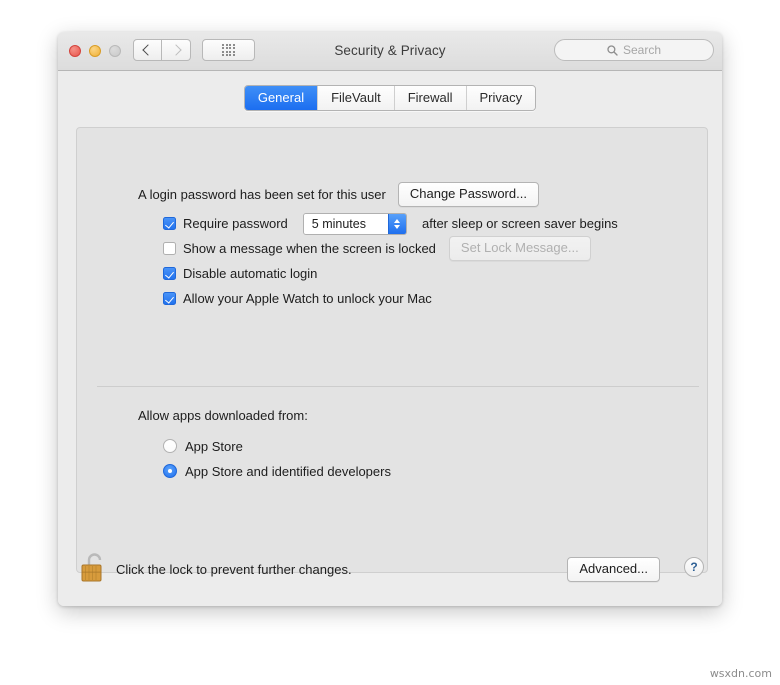 Image resolution: width=780 pixels, height=685 pixels. Describe the element at coordinates (309, 248) in the screenshot. I see `show-lock-message-label: Show a message when the screen is locked` at that location.